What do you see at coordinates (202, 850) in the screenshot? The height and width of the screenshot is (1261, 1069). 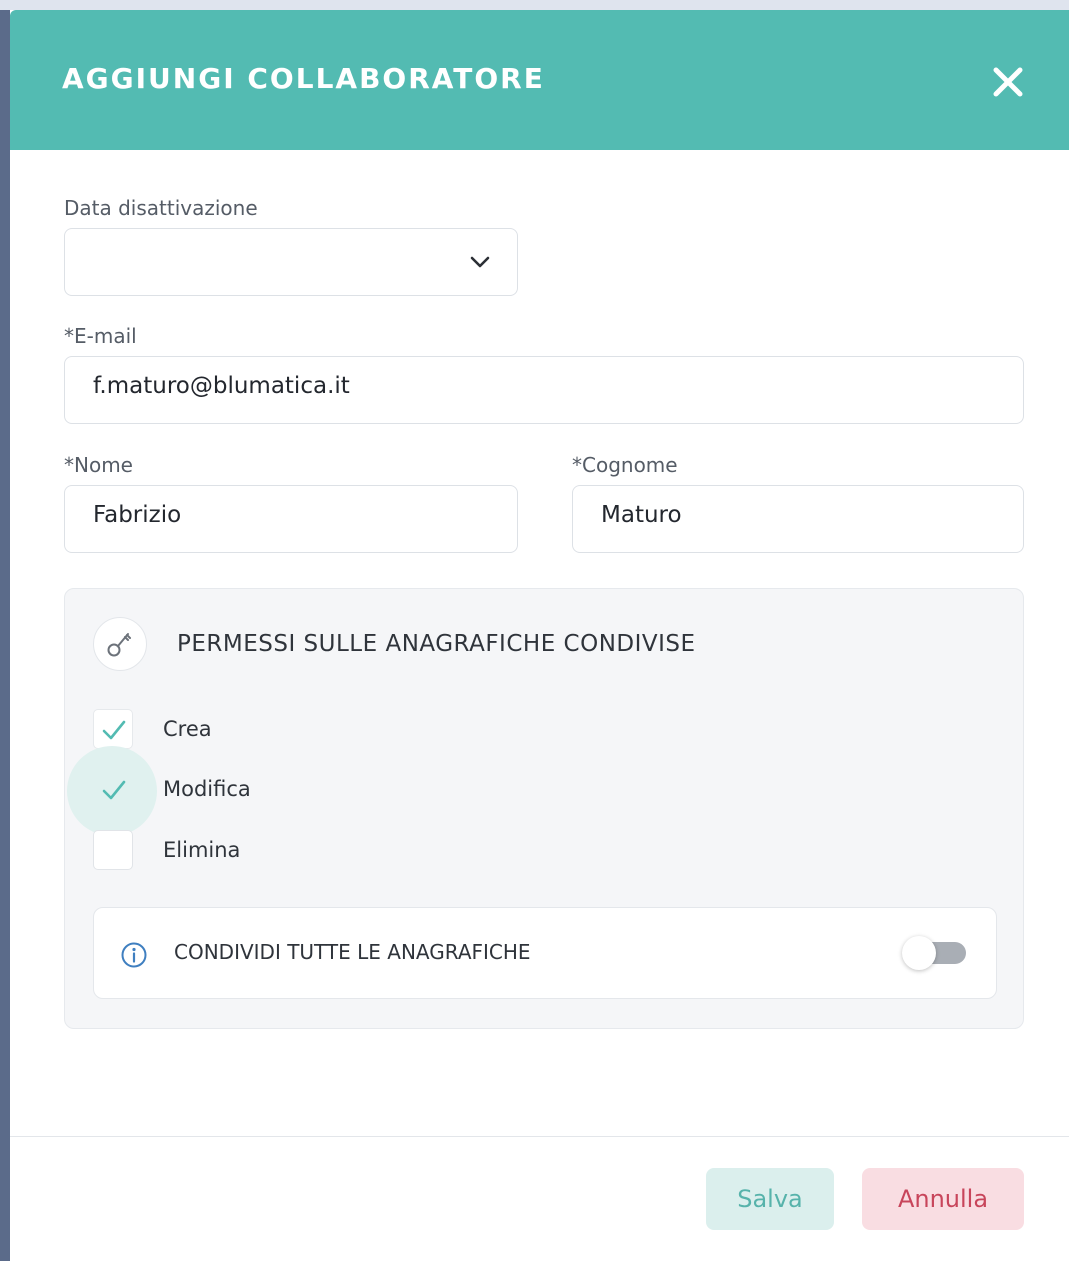 I see `delete-label: Elimina` at bounding box center [202, 850].